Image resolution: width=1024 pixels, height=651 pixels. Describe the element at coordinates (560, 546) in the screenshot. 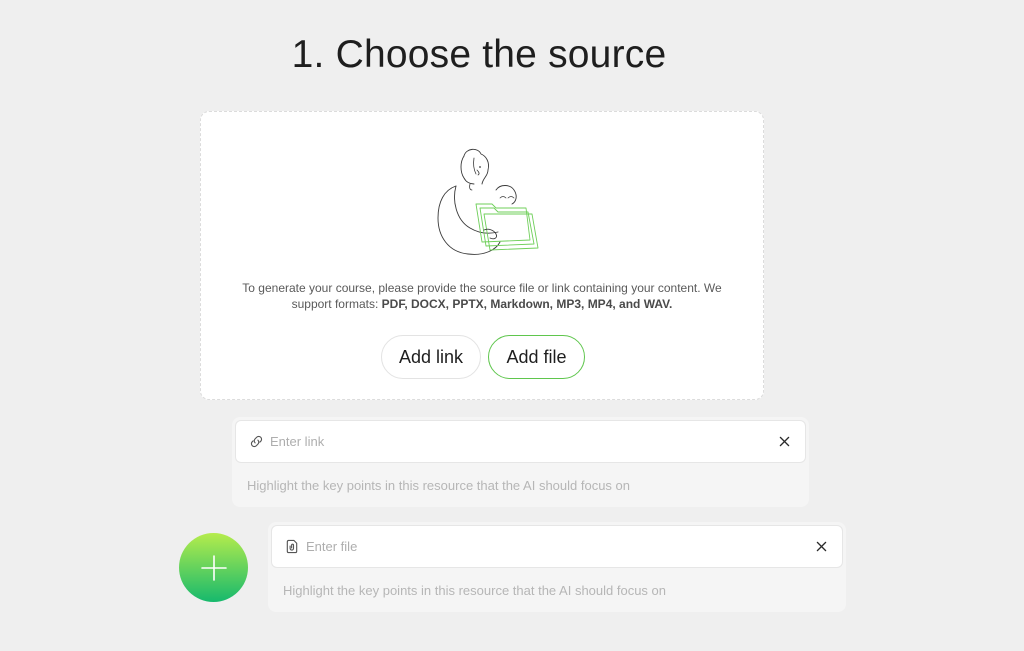

I see `file-input` at that location.